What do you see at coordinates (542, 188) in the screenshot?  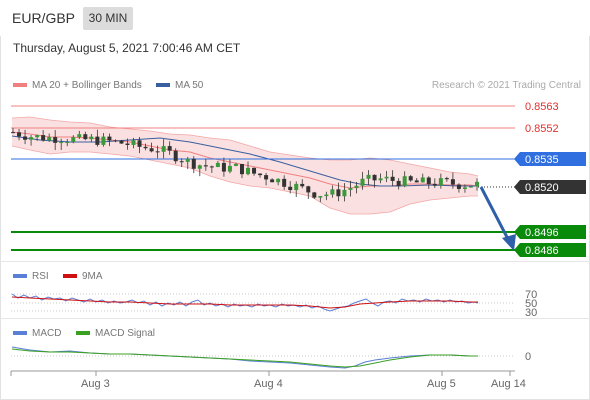 I see `last-price-label: 0.8520` at bounding box center [542, 188].